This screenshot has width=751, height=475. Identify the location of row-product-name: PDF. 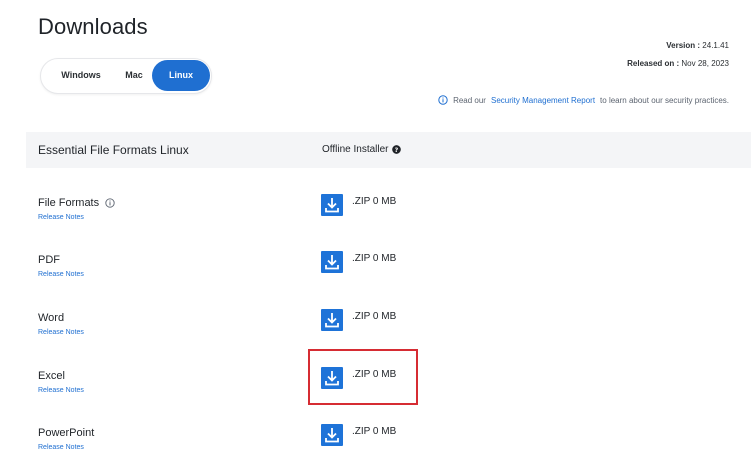
(49, 260).